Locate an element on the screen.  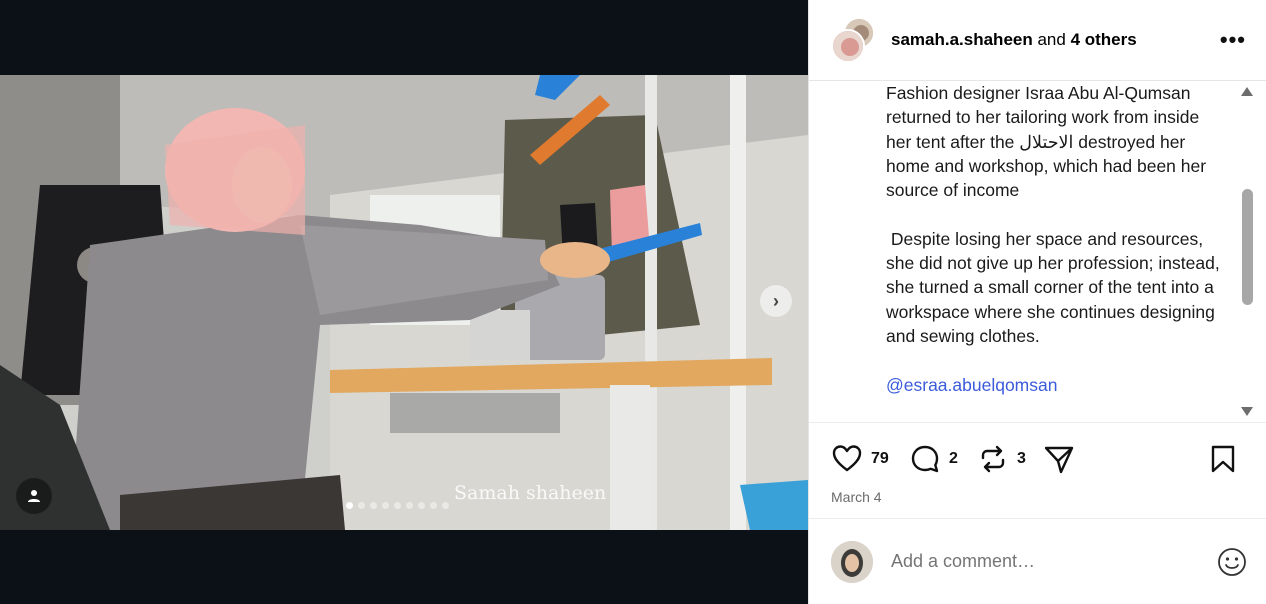
photo-watermark: Samah shaheen is located at coordinates (530, 493).